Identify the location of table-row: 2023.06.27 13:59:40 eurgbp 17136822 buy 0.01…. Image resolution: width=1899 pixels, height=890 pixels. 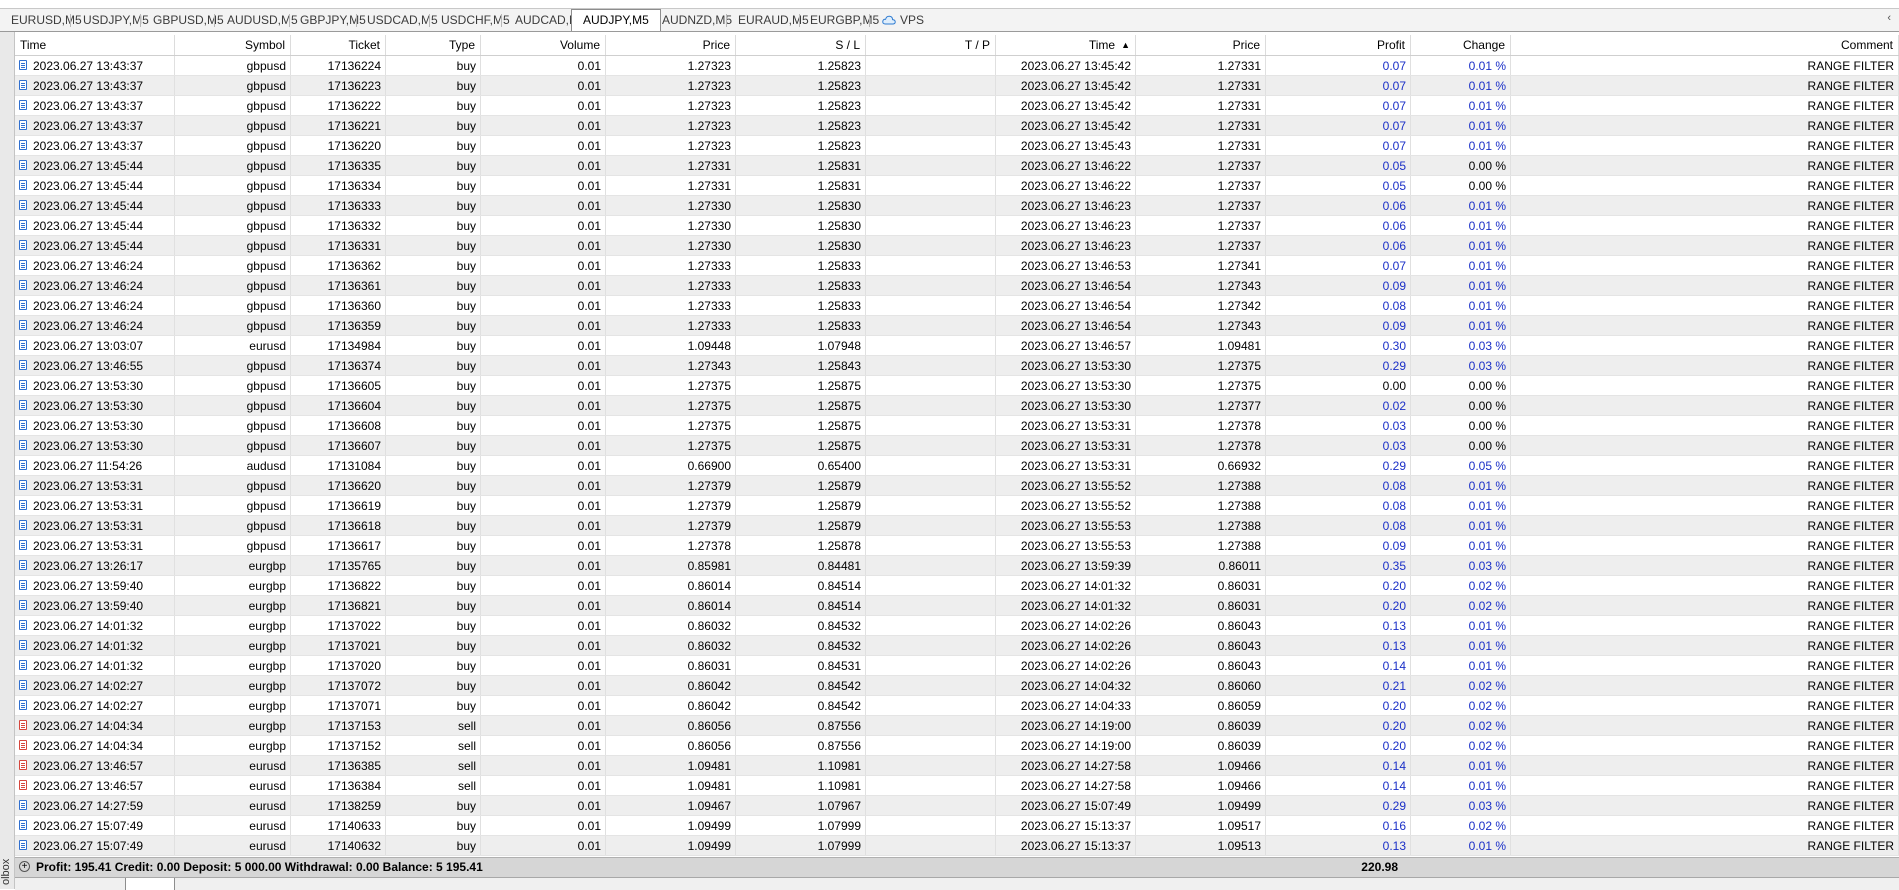
(957, 586).